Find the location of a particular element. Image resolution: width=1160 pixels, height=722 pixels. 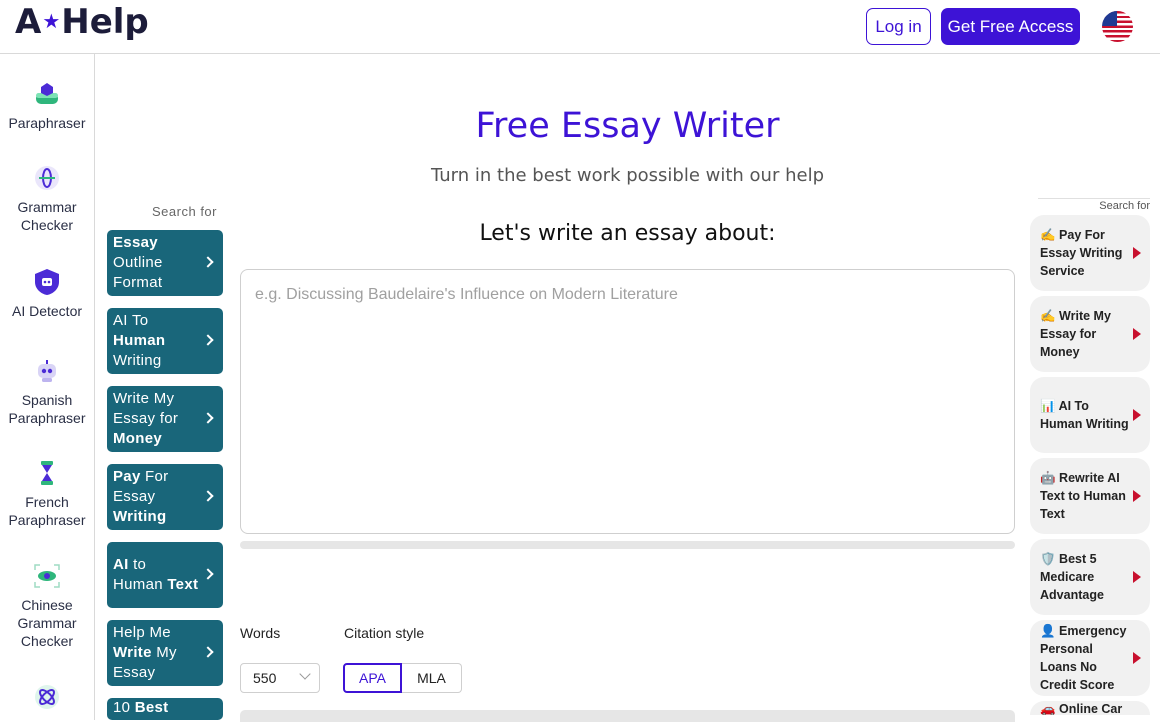

left-ad-link: Write My Essay for Money is located at coordinates (165, 419).